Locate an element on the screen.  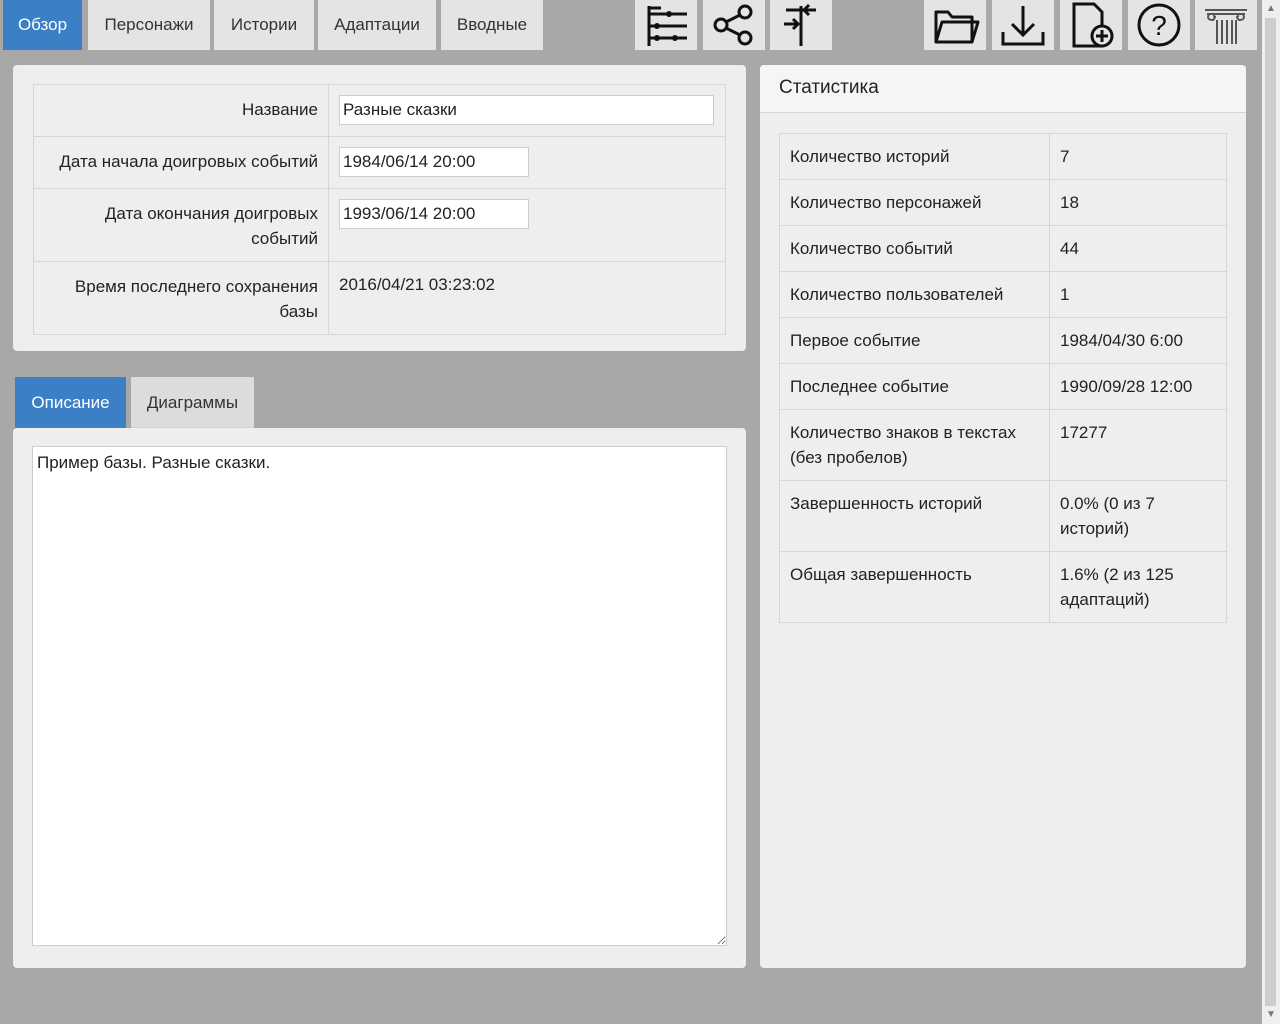
open-folder-icon is located at coordinates (957, 27).